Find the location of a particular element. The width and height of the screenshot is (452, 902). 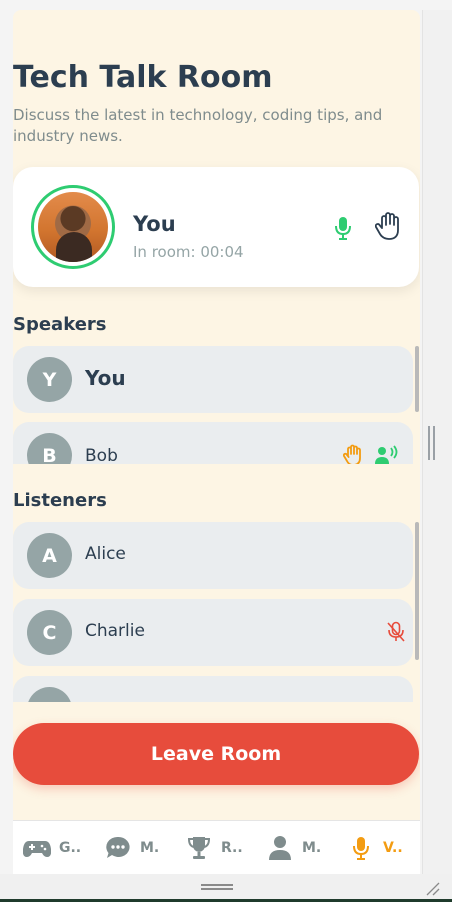

speakers-scrollbar is located at coordinates (417, 379).